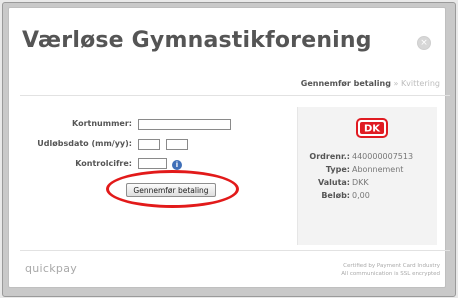 This screenshot has height=298, width=458. I want to click on card-number-input, so click(184, 124).